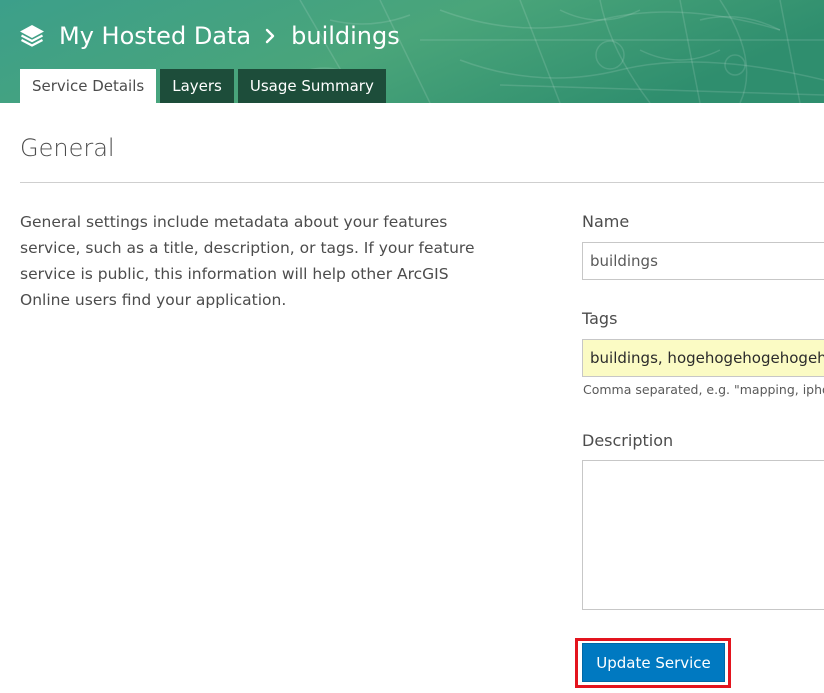  I want to click on name-input: buildings, so click(703, 261).